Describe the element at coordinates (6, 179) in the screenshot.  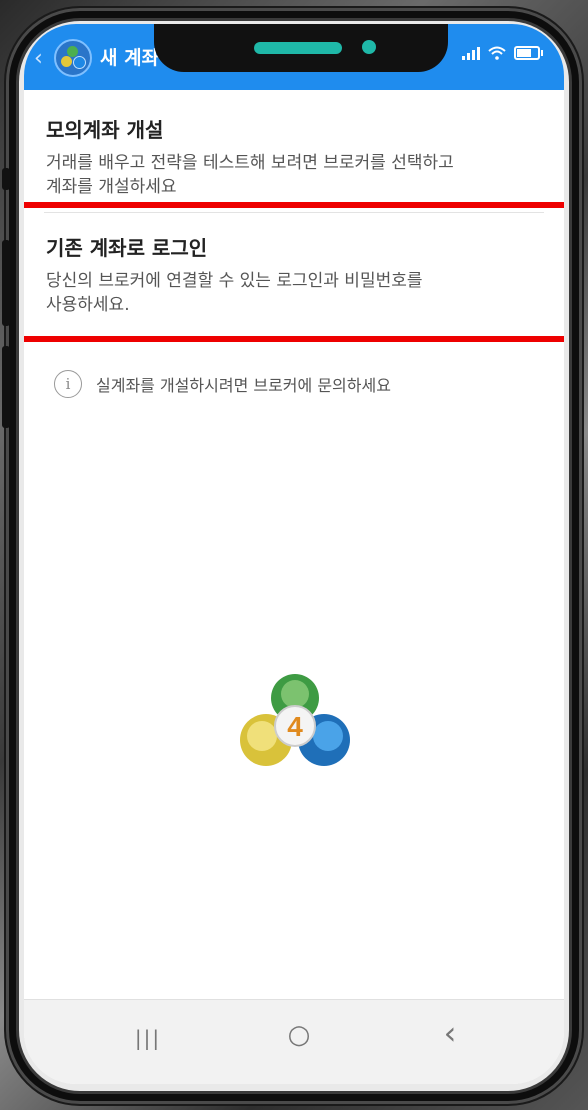
I see `phone-side-button` at that location.